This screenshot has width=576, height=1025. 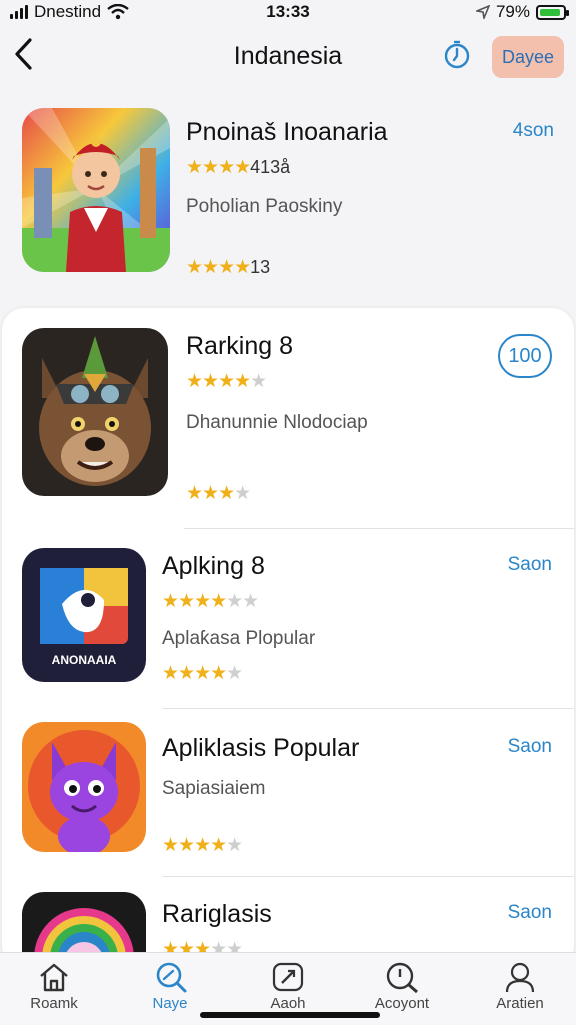 I want to click on nav-action-button: Dayee, so click(x=528, y=57).